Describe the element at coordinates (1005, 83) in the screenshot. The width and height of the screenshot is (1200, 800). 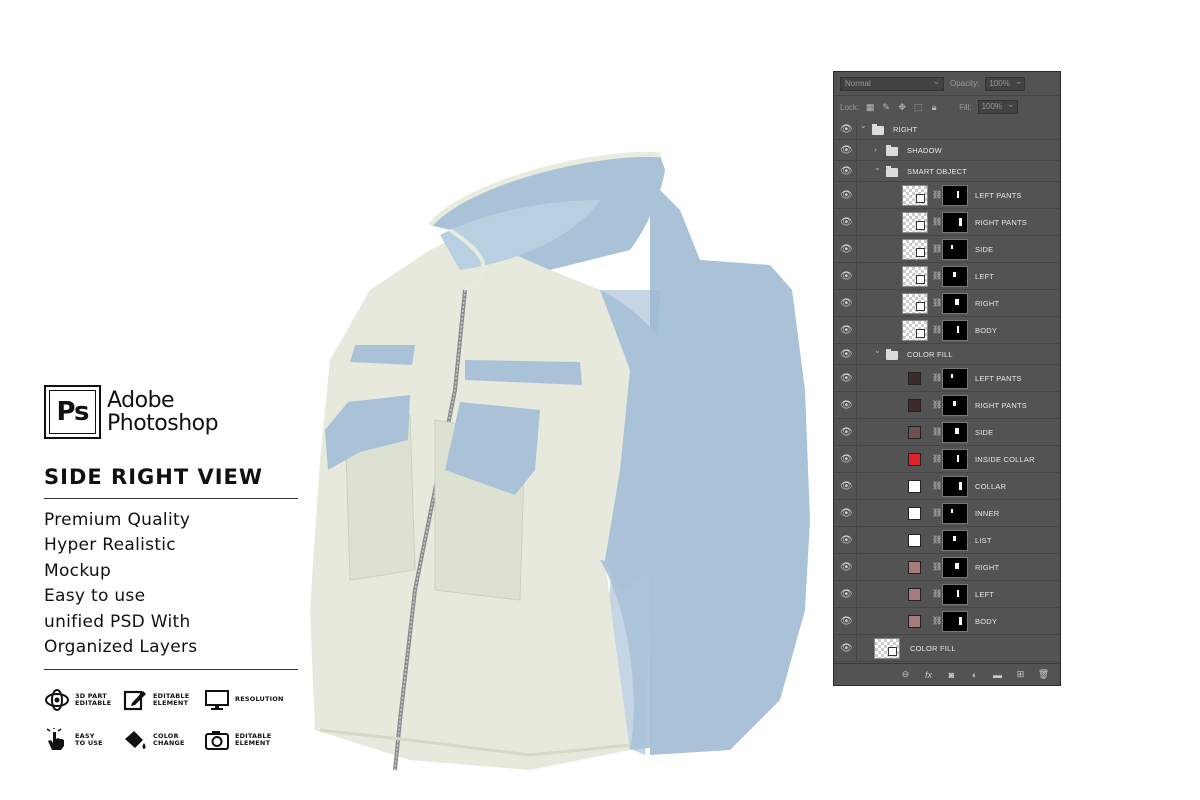
I see `opacity-field: 100%` at that location.